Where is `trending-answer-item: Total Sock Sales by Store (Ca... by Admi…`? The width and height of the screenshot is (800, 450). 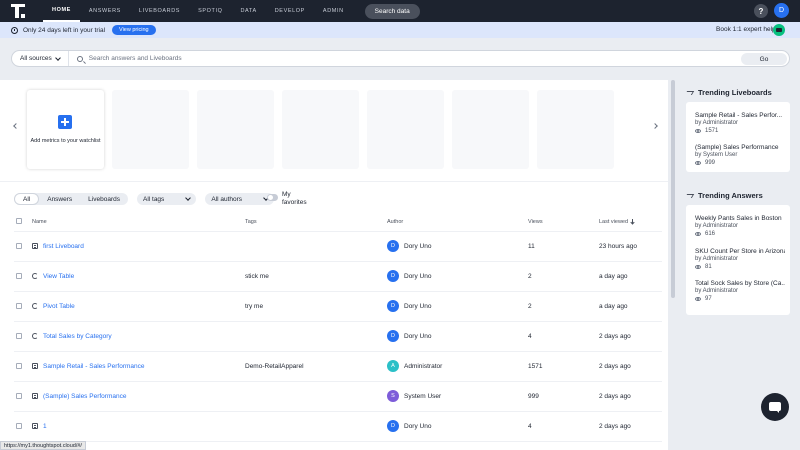 trending-answer-item: Total Sock Sales by Store (Ca... by Admi… is located at coordinates (740, 291).